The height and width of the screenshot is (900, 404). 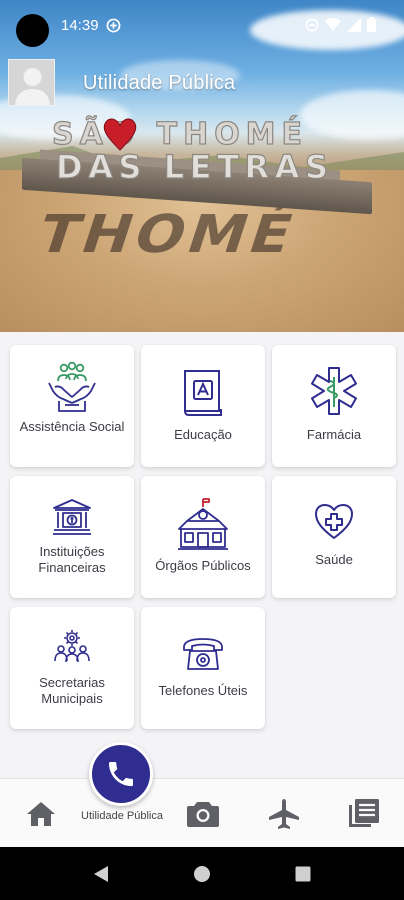 I want to click on service-card-secretarias-municipais: Secretarias Municipais, so click(x=72, y=668).